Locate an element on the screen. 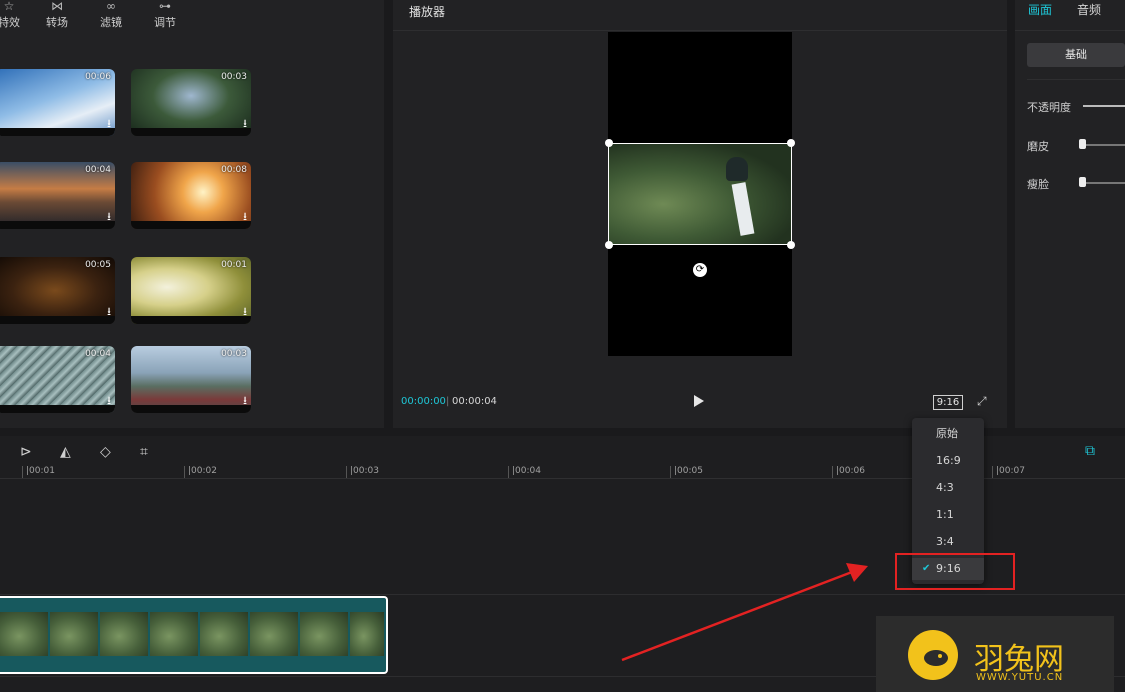 This screenshot has height=692, width=1125. play-icon is located at coordinates (699, 401).